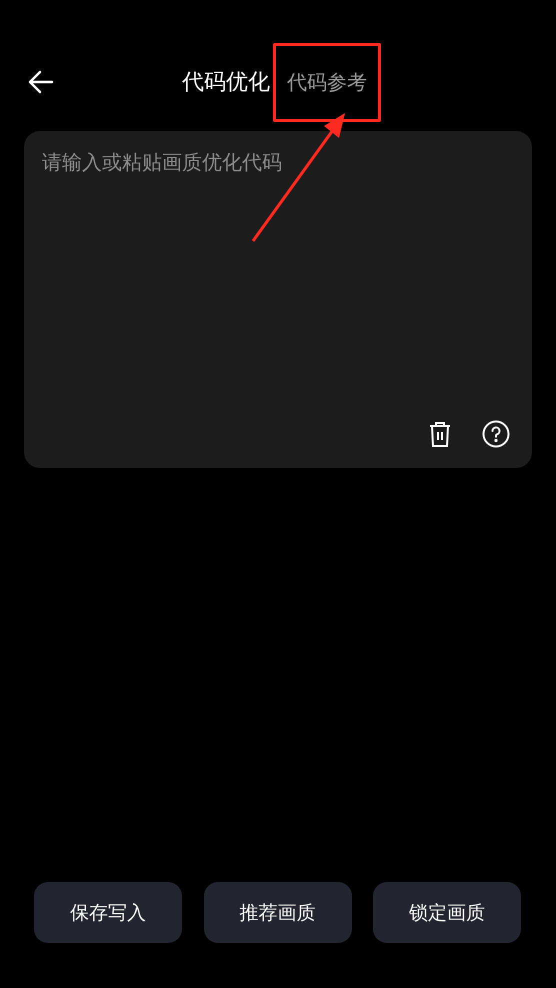 Image resolution: width=556 pixels, height=988 pixels. Describe the element at coordinates (278, 912) in the screenshot. I see `action-button: 推荐画质` at that location.